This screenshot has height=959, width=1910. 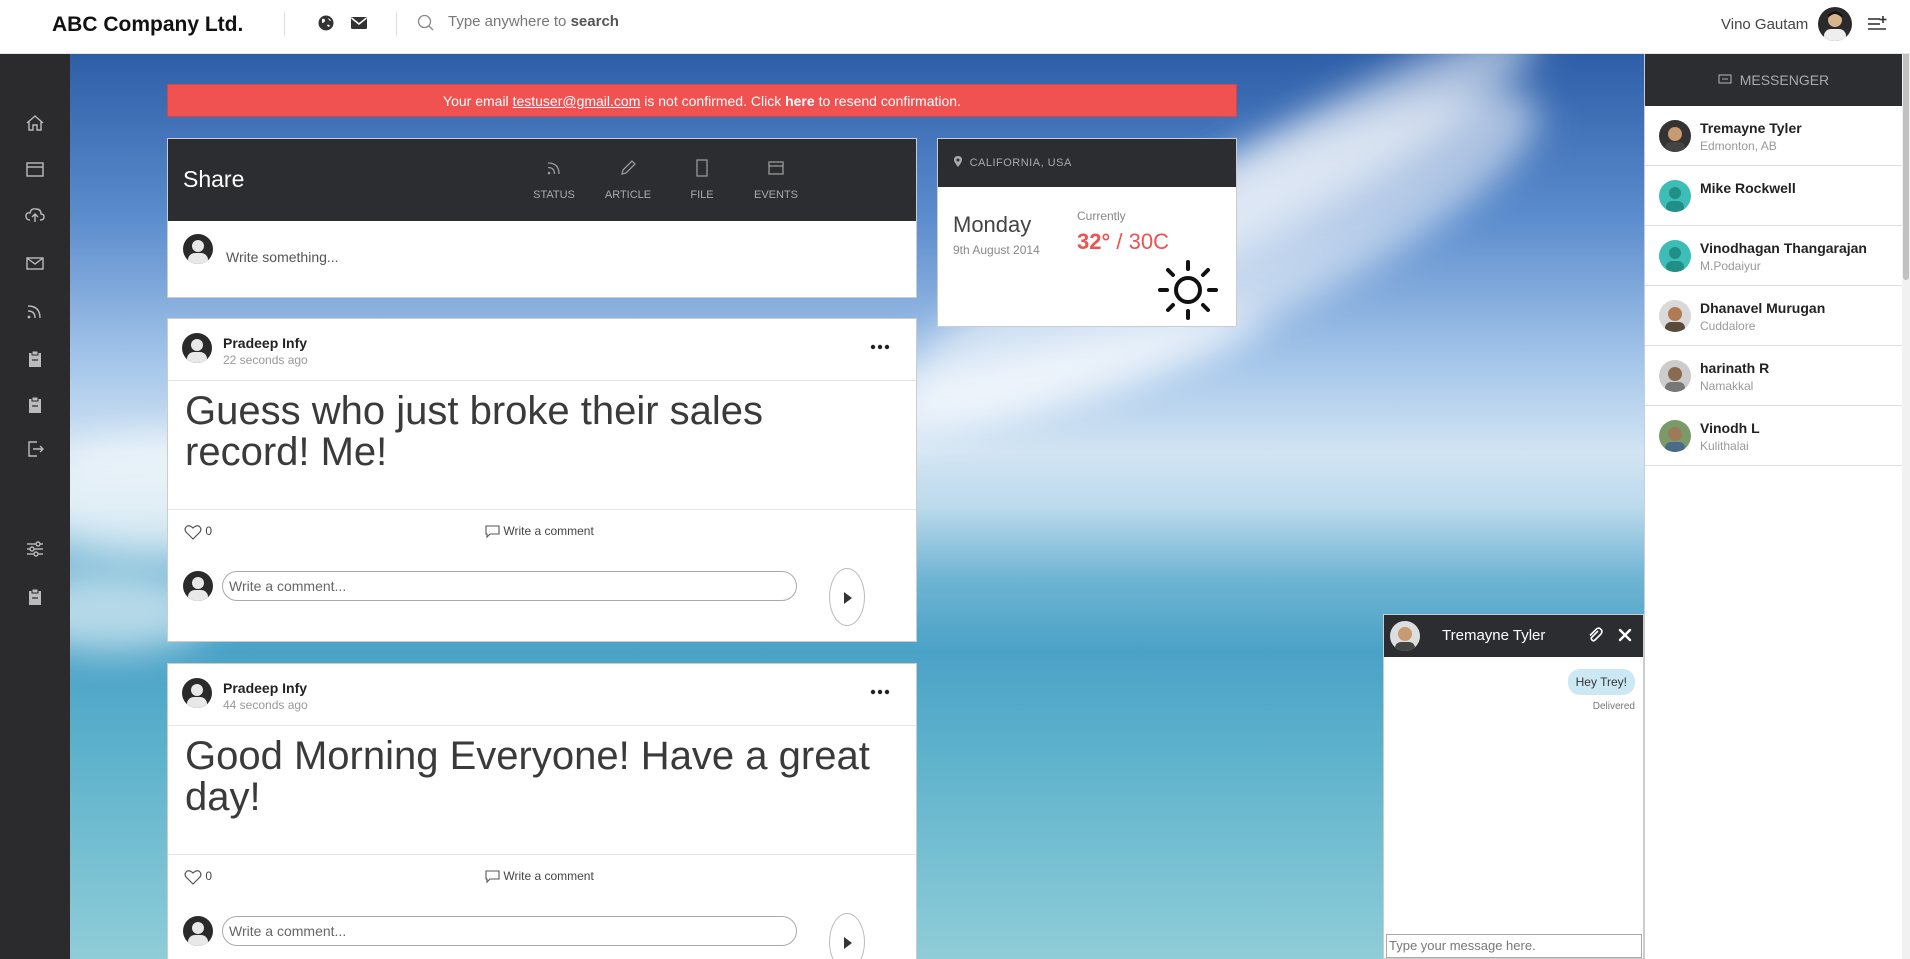 What do you see at coordinates (265, 705) in the screenshot?
I see `post-time: 44 seconds ago` at bounding box center [265, 705].